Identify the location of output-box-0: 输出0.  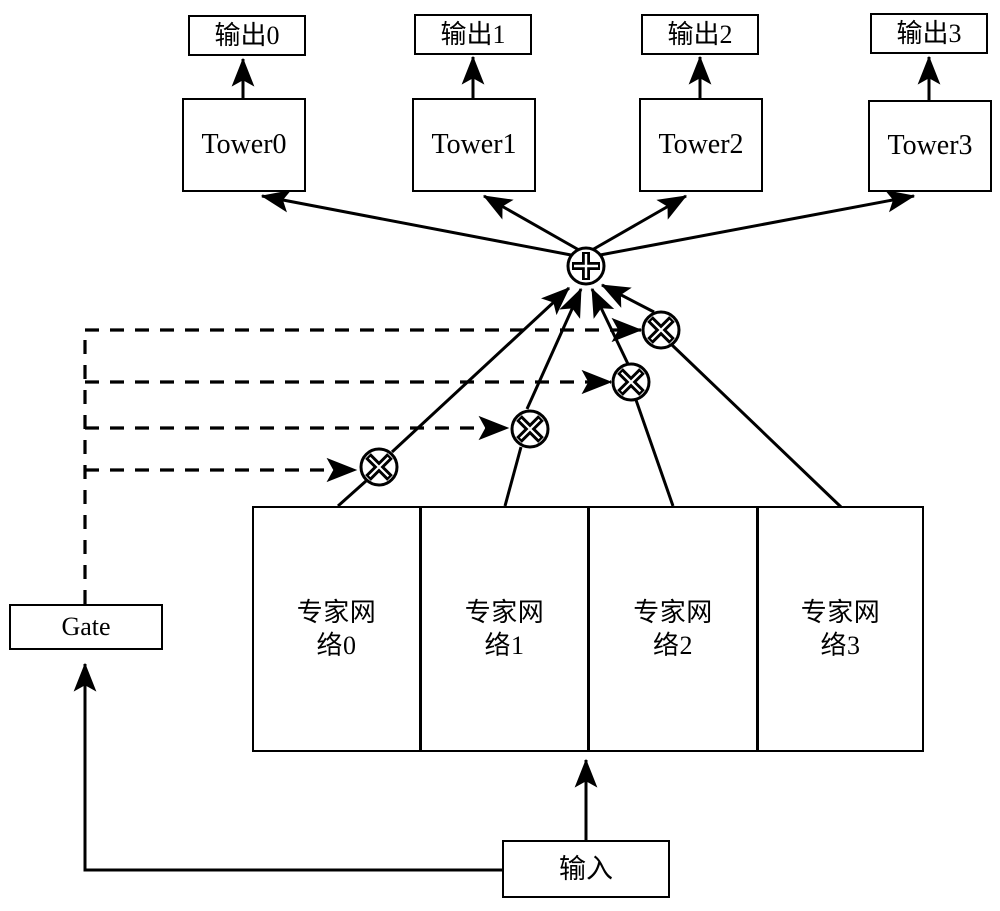
(247, 35).